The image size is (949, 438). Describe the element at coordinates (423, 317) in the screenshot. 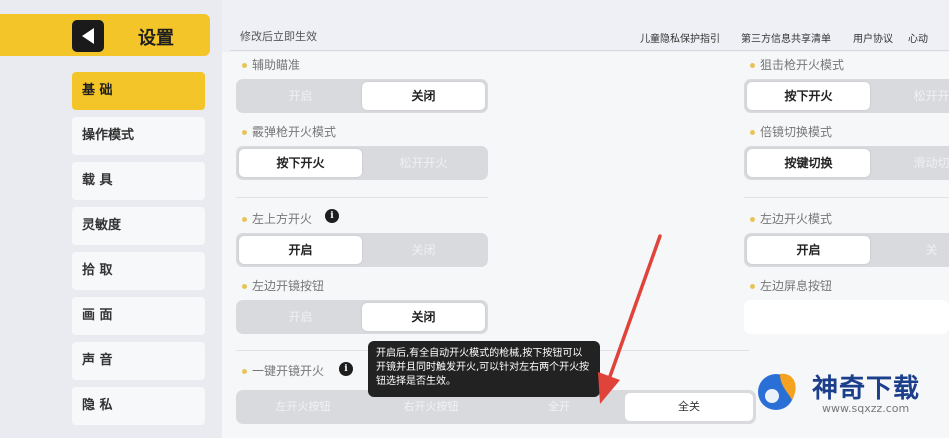

I see `left-scope-button-off: 关闭` at that location.